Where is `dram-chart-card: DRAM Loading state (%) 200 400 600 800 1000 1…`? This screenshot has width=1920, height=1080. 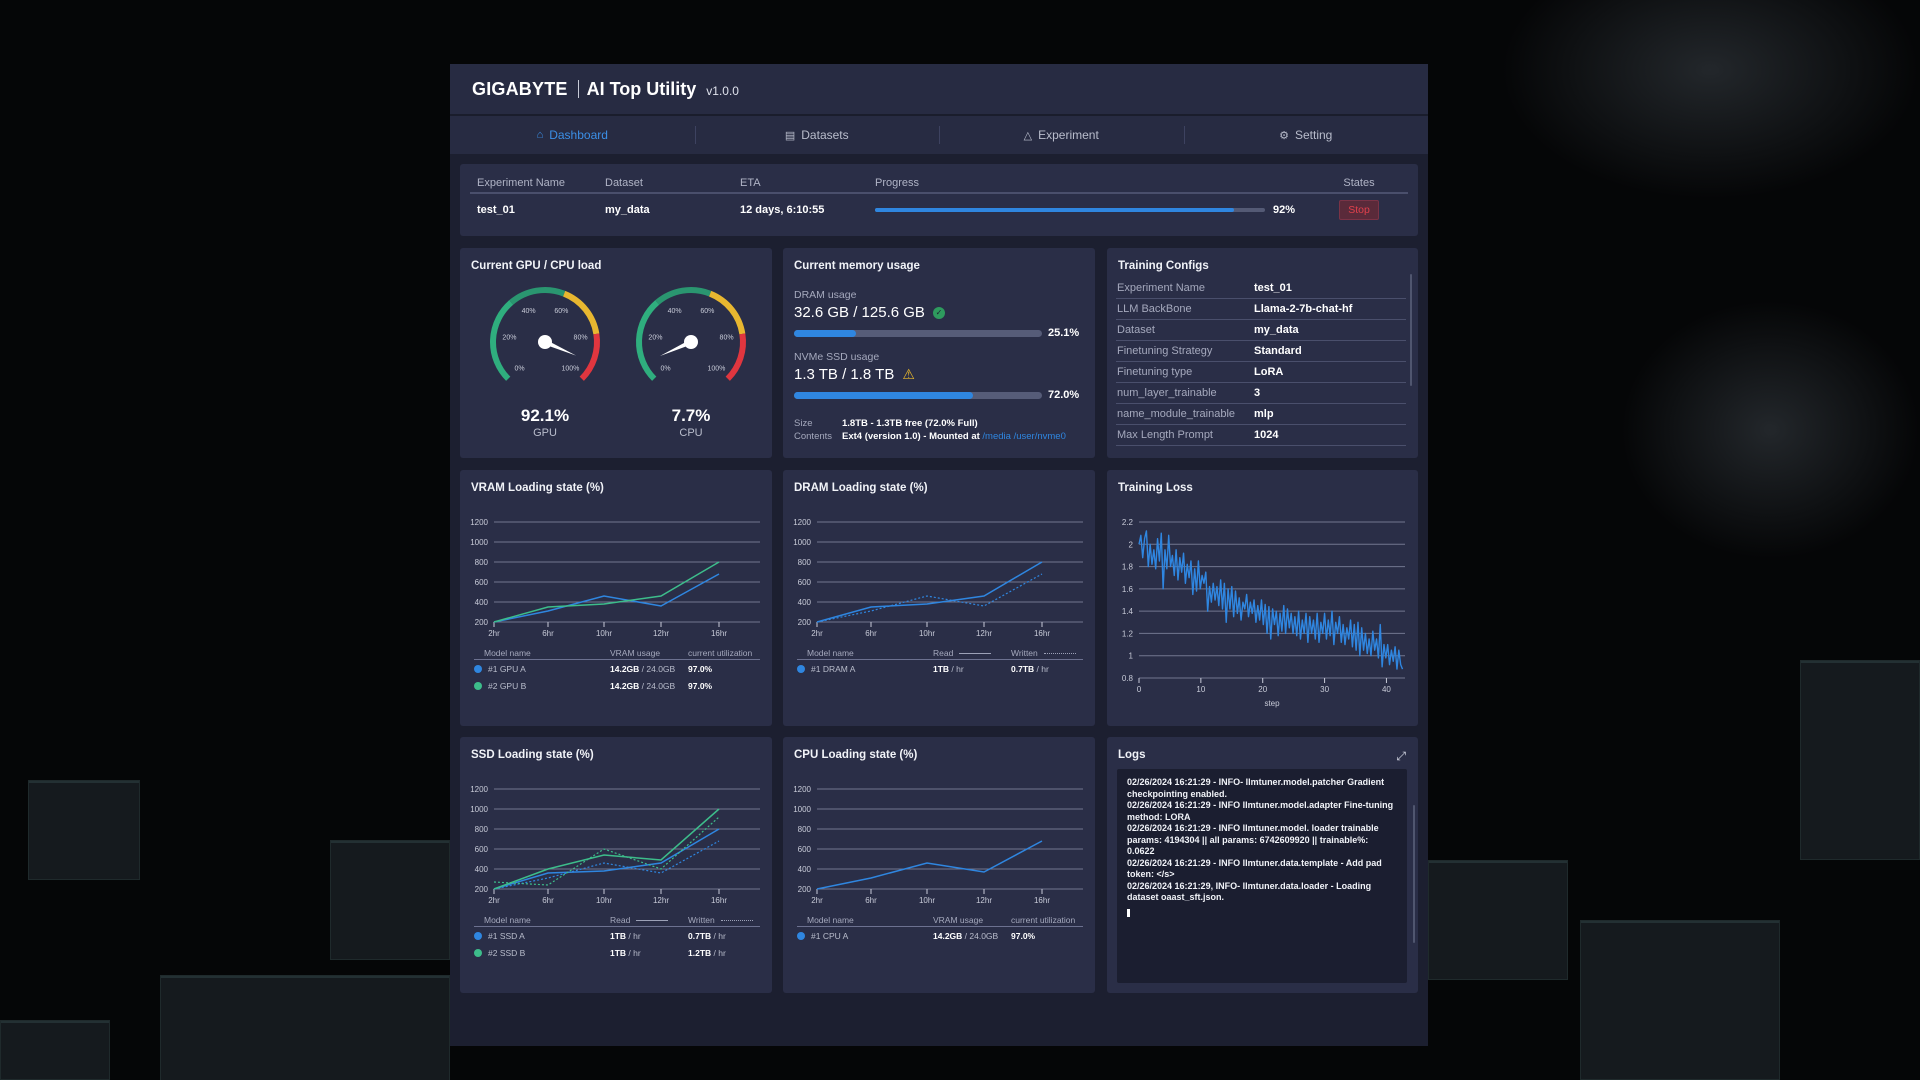 dram-chart-card: DRAM Loading state (%) 200 400 600 800 1000 1… is located at coordinates (939, 598).